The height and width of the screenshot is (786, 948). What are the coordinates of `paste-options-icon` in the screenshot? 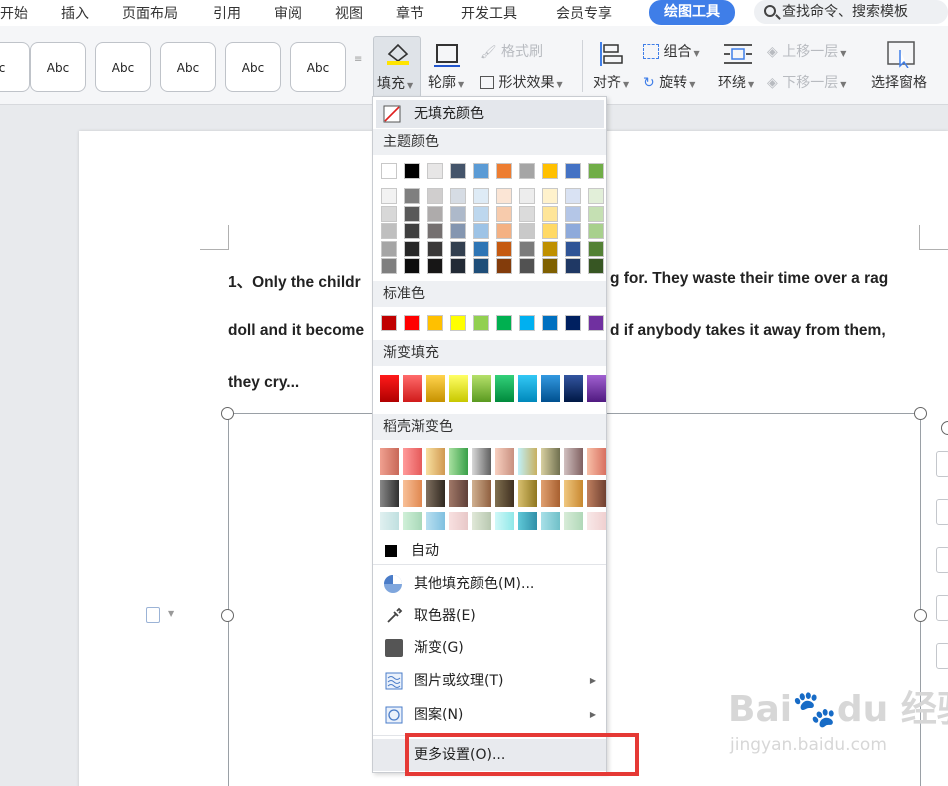 It's located at (153, 615).